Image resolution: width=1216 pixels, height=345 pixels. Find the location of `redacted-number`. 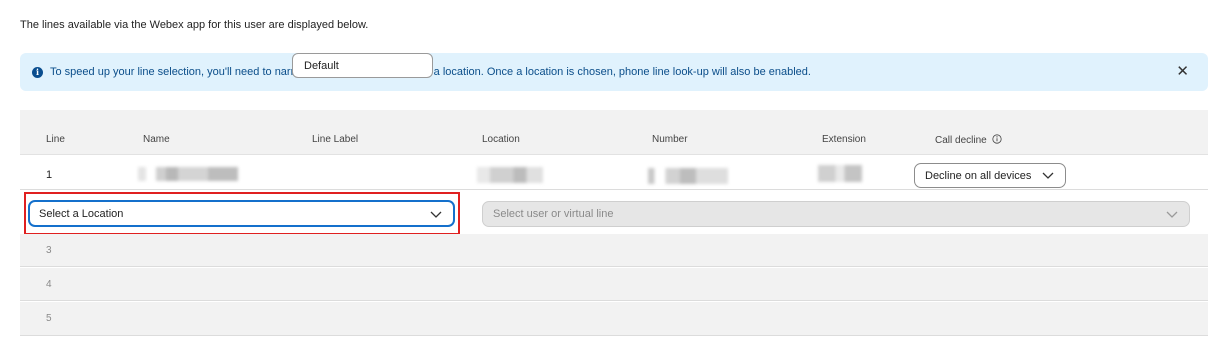

redacted-number is located at coordinates (688, 176).